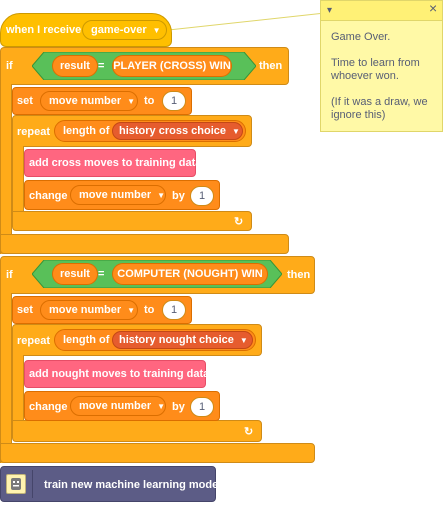  I want to click on comment-connector, so click(237, 22).